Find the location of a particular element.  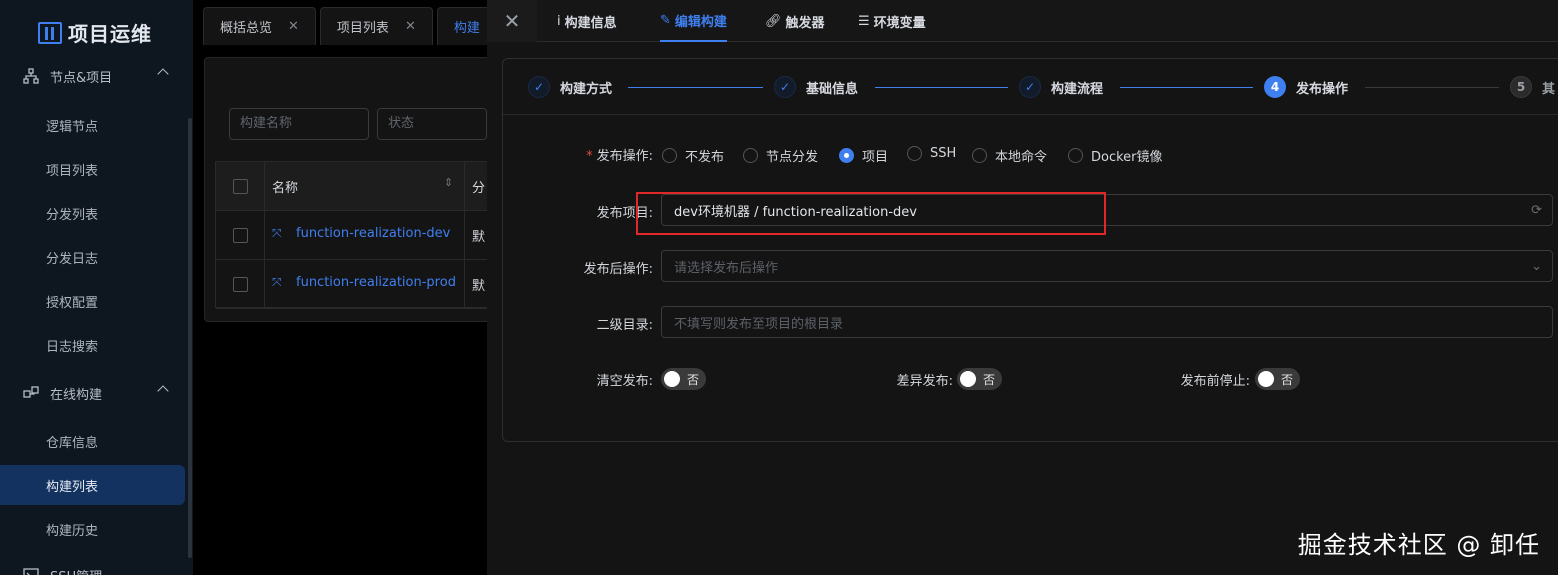

menu-group-build: 在线构建 is located at coordinates (96, 393).